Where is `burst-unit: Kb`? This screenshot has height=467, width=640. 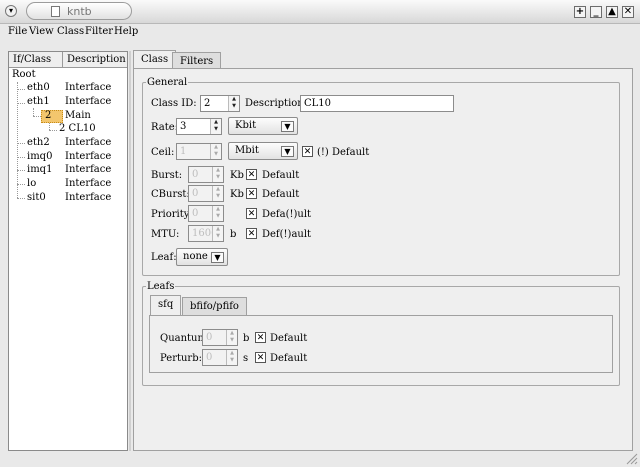
burst-unit: Kb is located at coordinates (237, 175).